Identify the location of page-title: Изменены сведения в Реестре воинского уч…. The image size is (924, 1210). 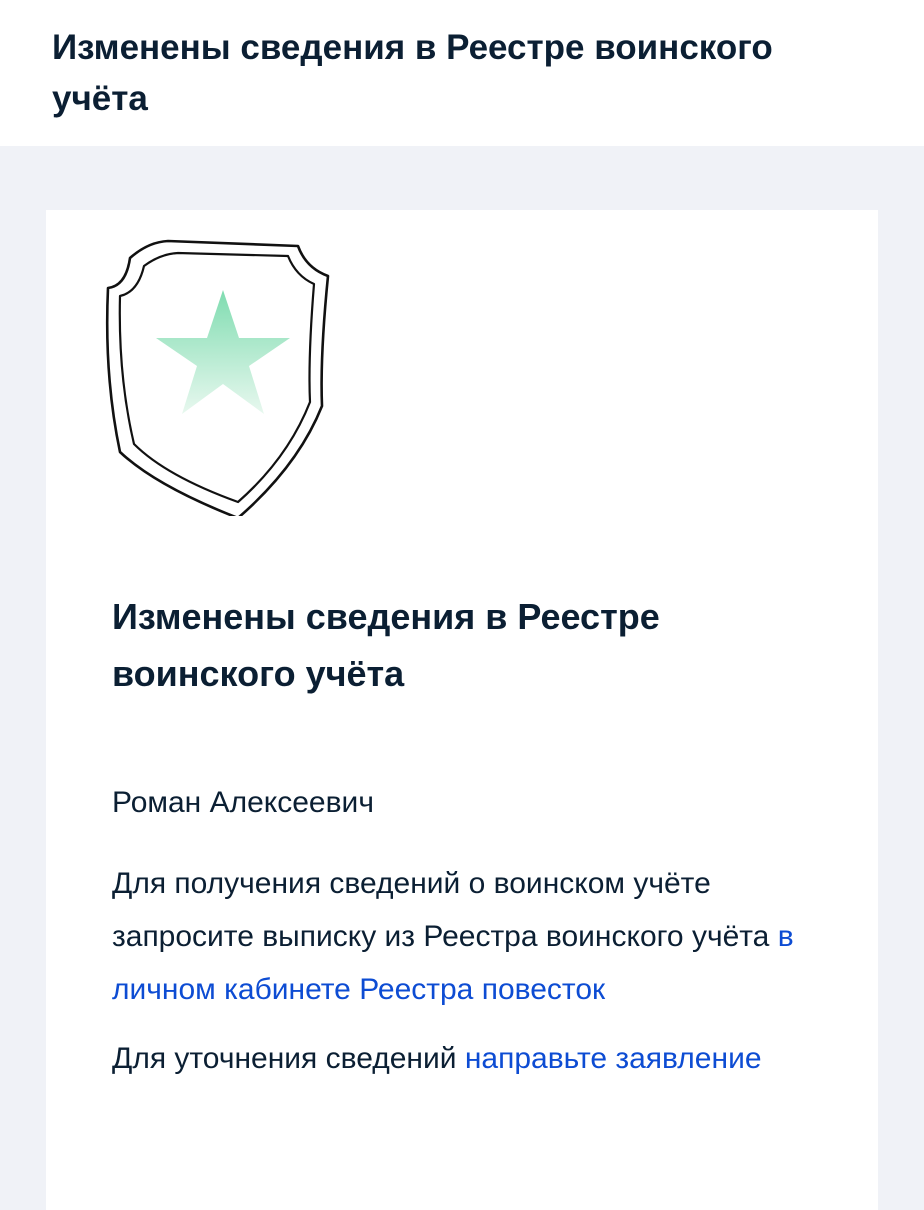
(412, 73).